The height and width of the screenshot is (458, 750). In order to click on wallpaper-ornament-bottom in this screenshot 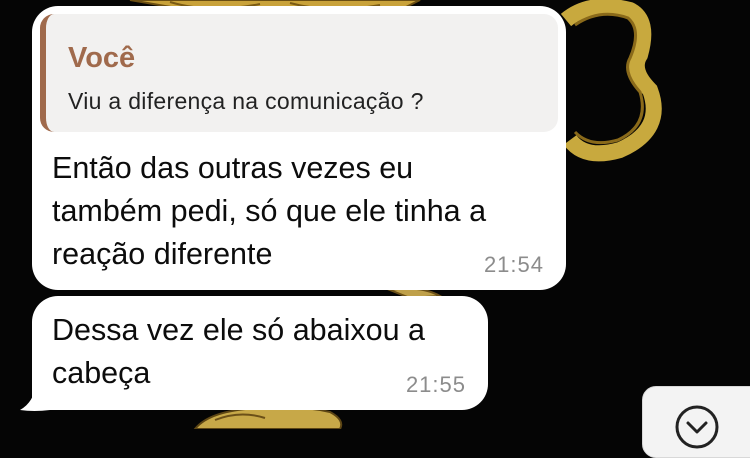, I will do `click(268, 417)`.